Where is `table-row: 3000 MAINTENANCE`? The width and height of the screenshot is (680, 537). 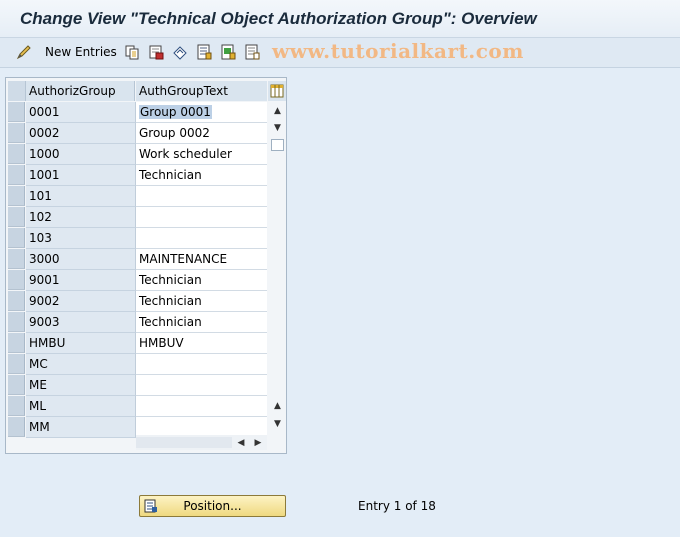 table-row: 3000 MAINTENANCE is located at coordinates (137, 259).